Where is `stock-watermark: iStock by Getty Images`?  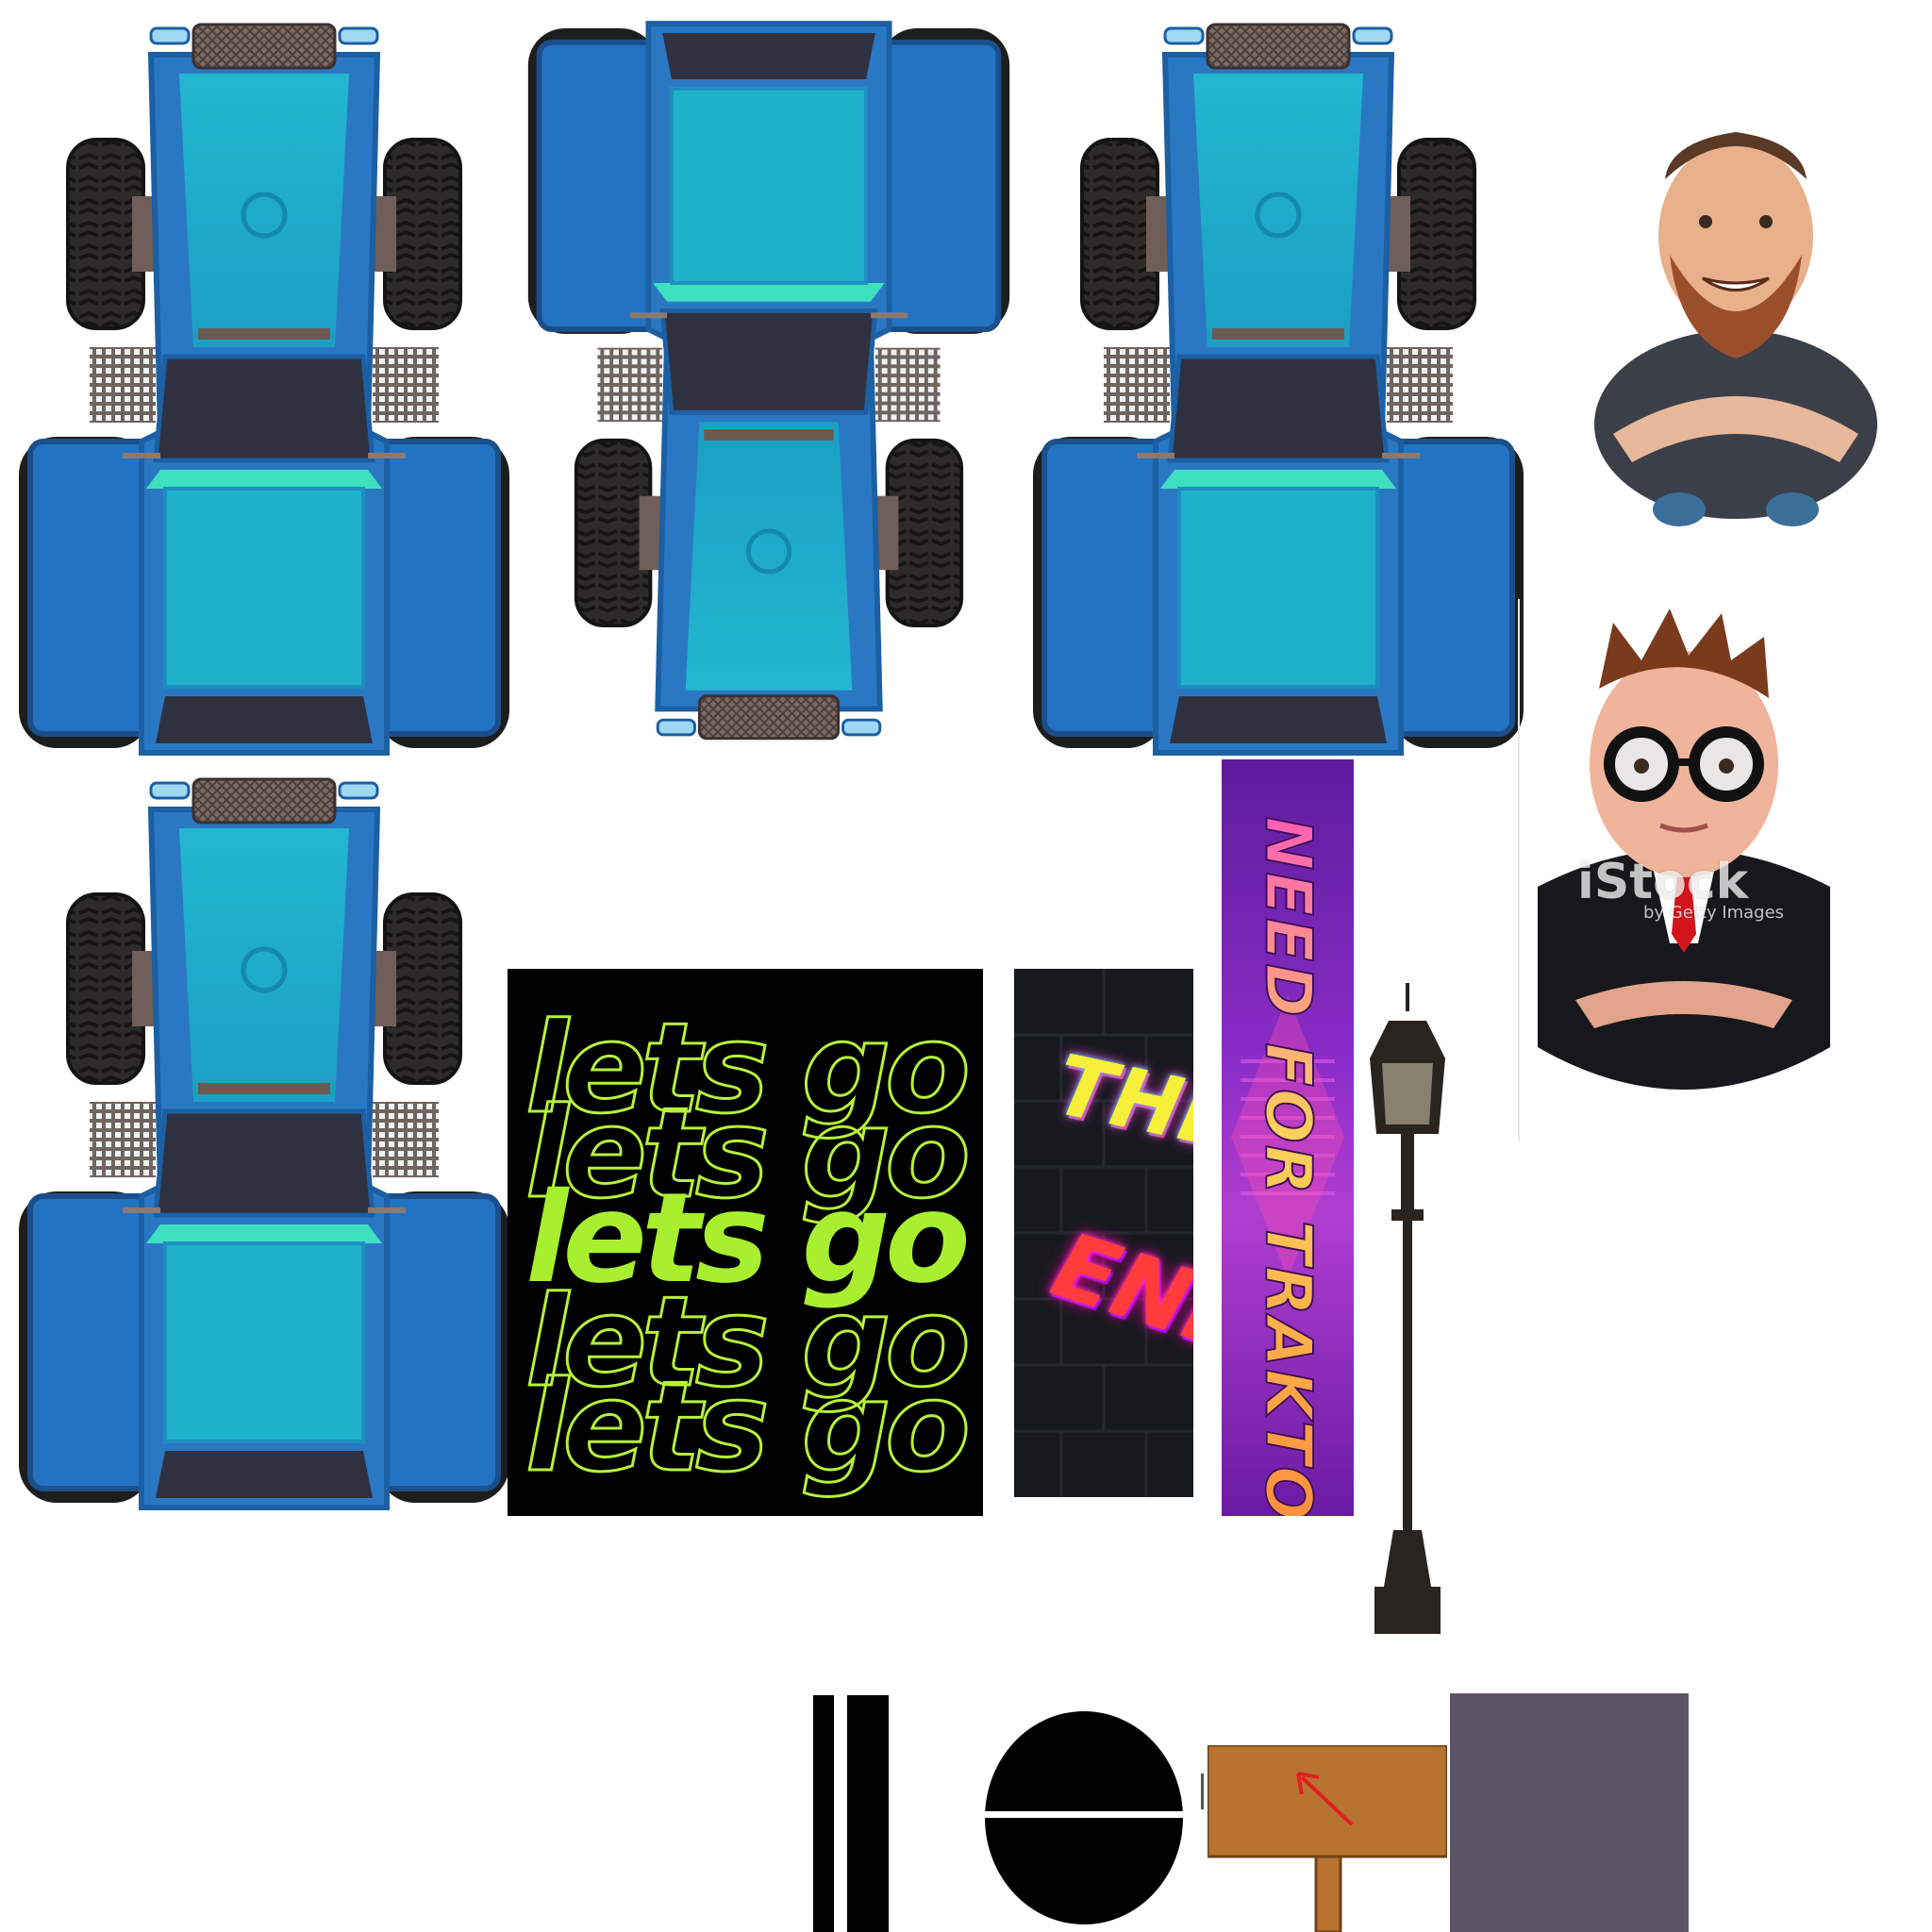
stock-watermark: iStock by Getty Images is located at coordinates (1700, 888).